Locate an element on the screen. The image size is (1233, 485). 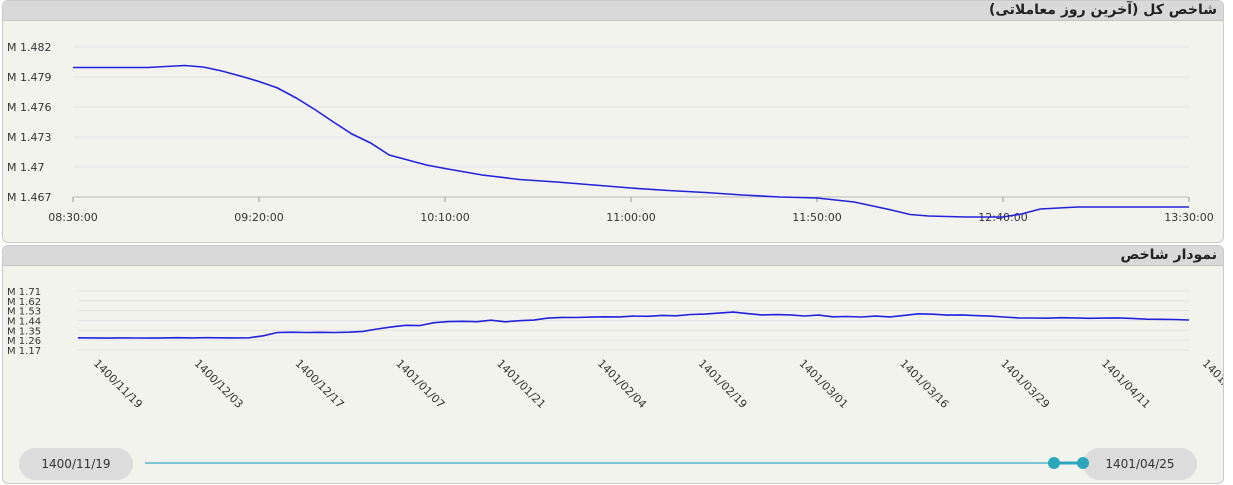
y-tick-label: M 1.53 is located at coordinates (24, 312).